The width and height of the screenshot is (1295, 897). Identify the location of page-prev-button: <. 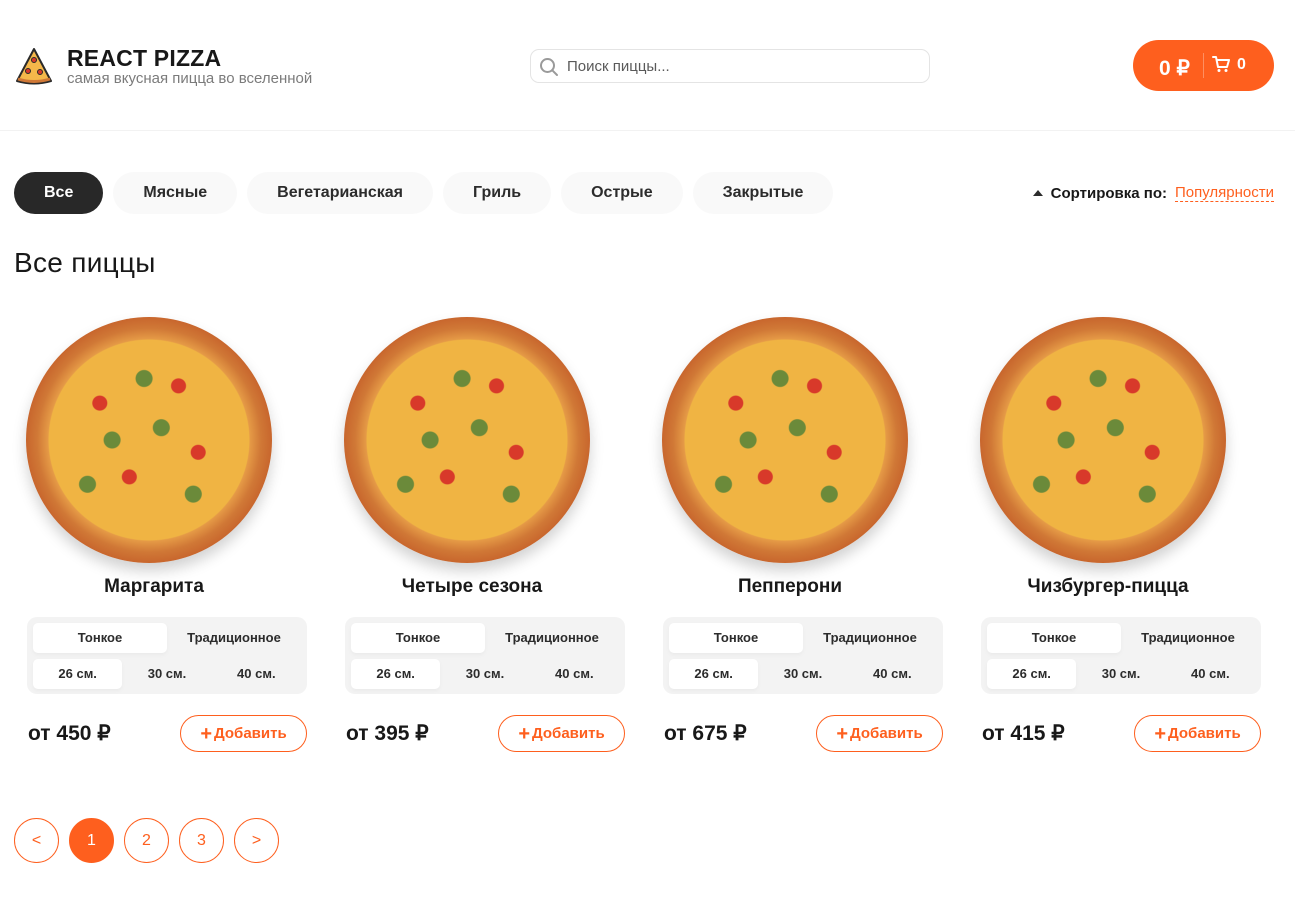
(36, 840).